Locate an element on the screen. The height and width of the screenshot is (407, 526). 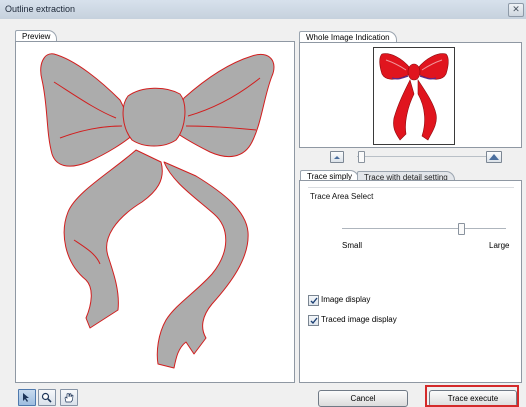
trace-area-slider-thumb is located at coordinates (461, 229).